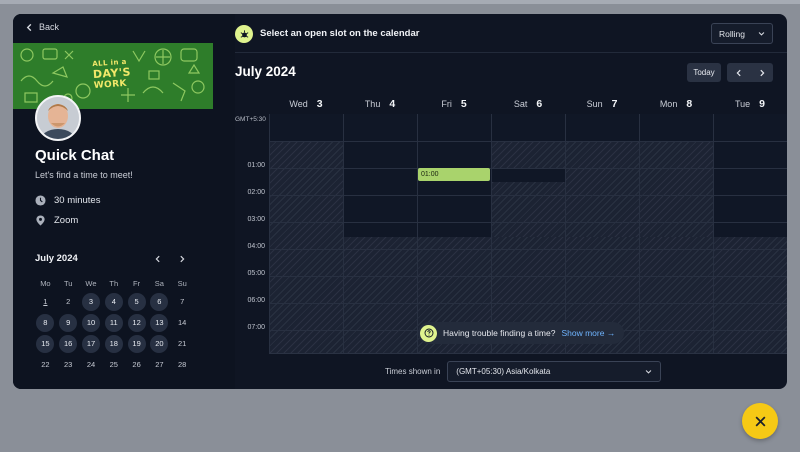 This screenshot has width=800, height=452. What do you see at coordinates (136, 364) in the screenshot?
I see `mini-calendar-day: 26` at bounding box center [136, 364].